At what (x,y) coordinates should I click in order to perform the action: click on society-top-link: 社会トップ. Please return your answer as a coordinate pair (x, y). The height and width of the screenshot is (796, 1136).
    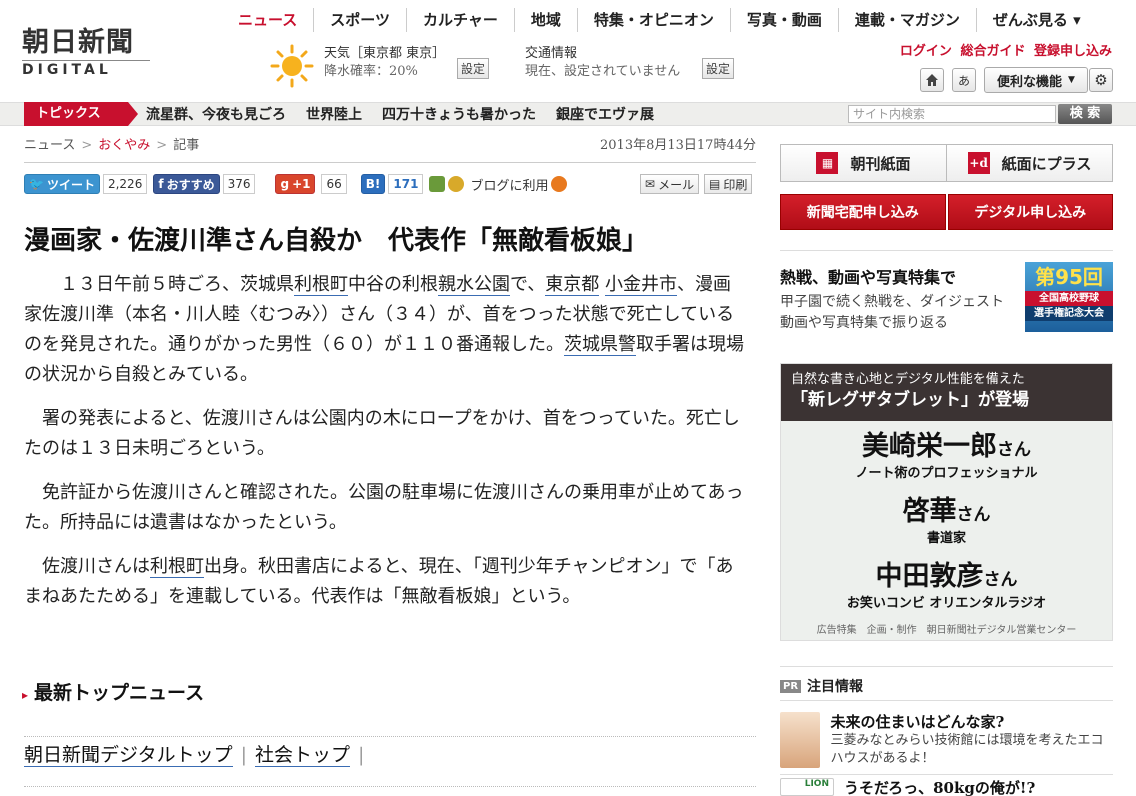
    Looking at the image, I should click on (303, 755).